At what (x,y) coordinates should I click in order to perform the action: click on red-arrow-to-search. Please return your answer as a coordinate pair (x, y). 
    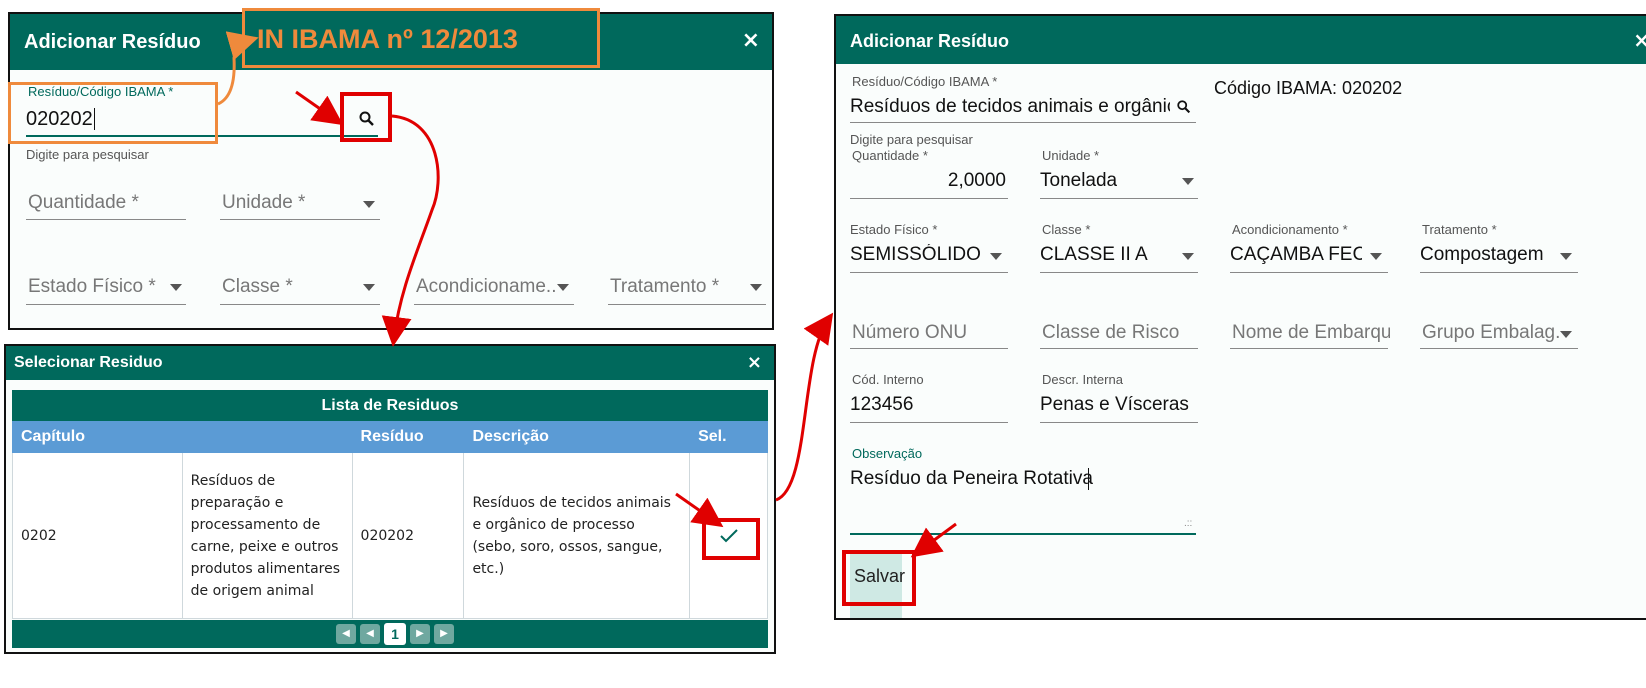
    Looking at the image, I should click on (319, 108).